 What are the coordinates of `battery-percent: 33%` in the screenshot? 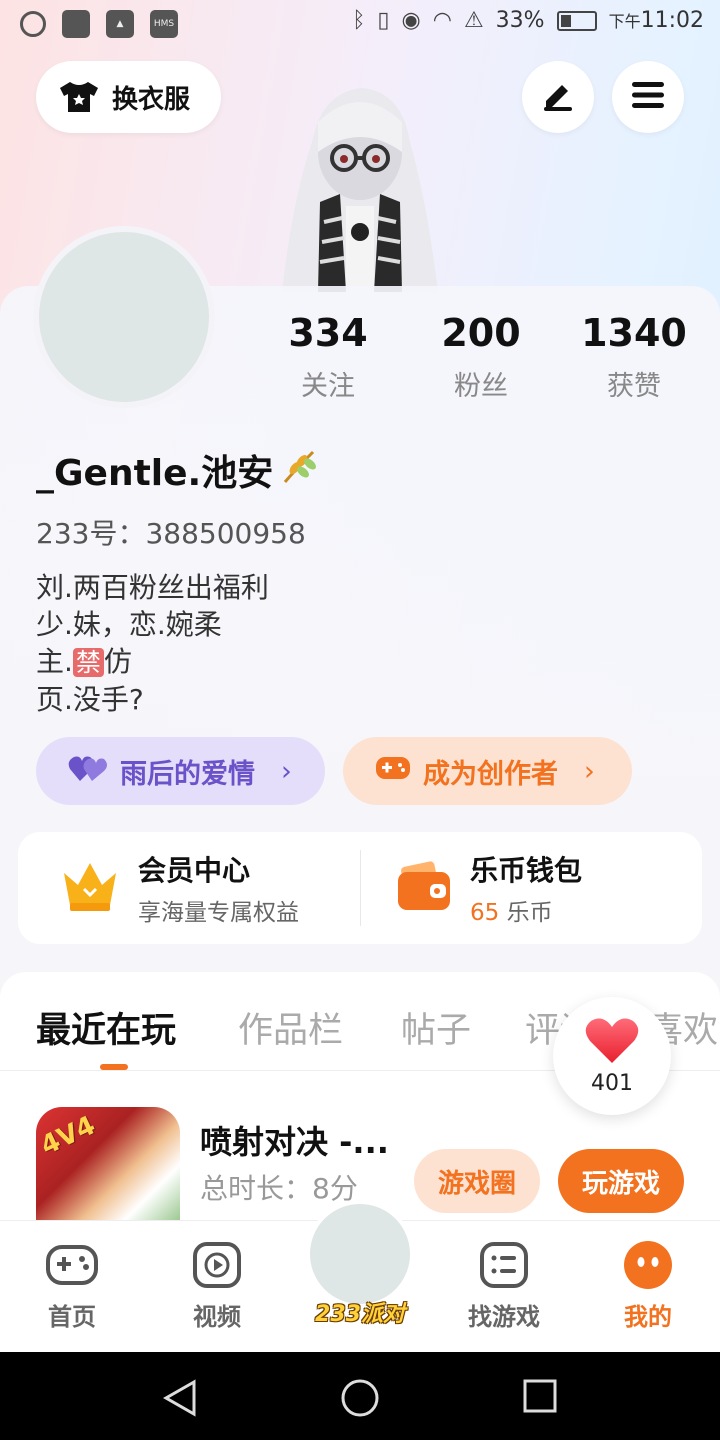 It's located at (520, 20).